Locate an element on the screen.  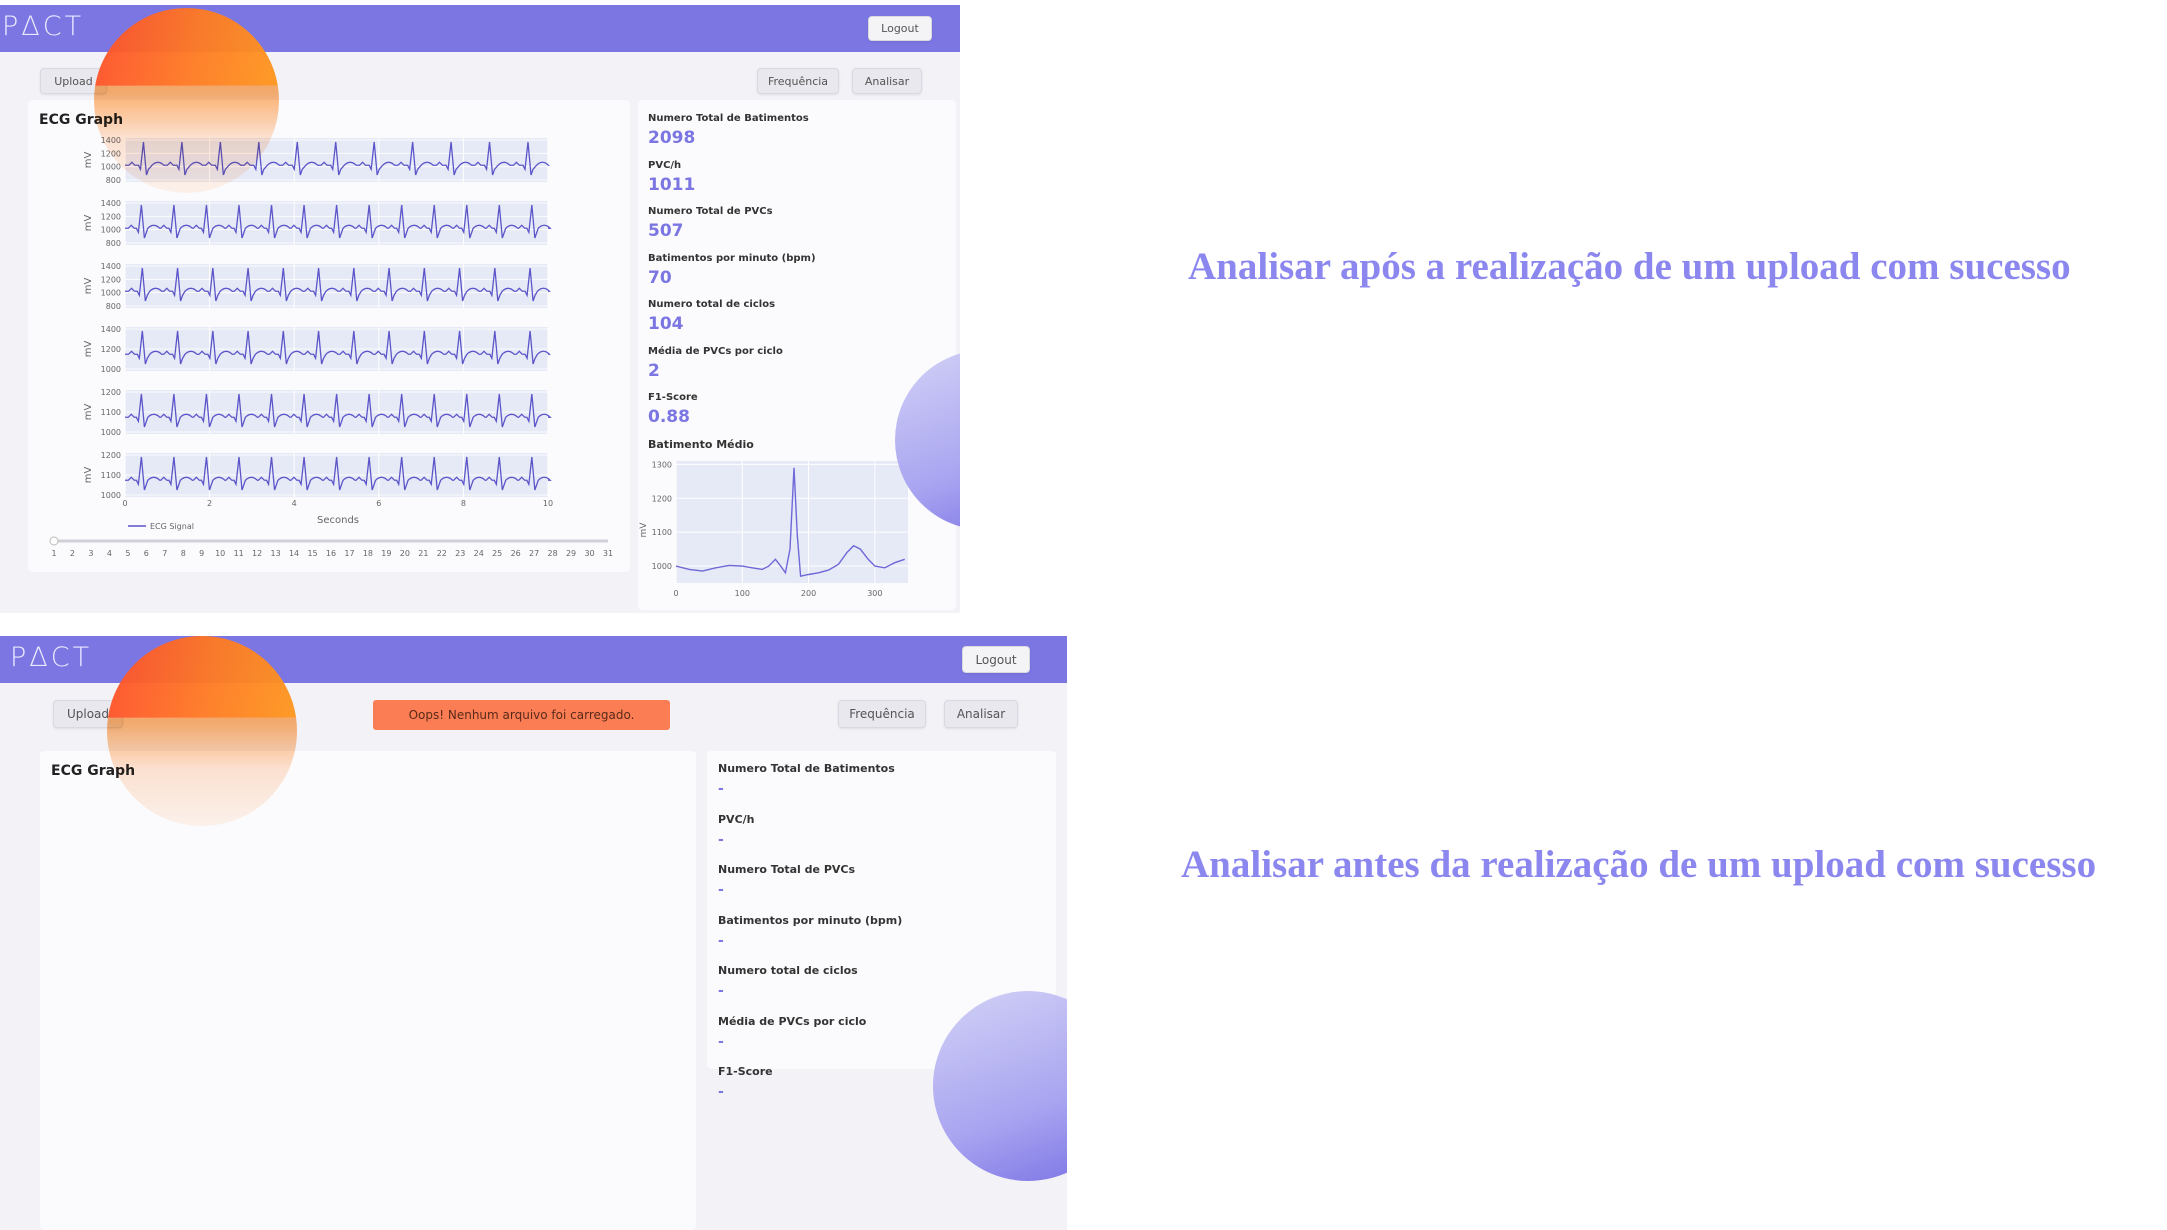
ecg-slider-tick-label: 21 is located at coordinates (423, 553).